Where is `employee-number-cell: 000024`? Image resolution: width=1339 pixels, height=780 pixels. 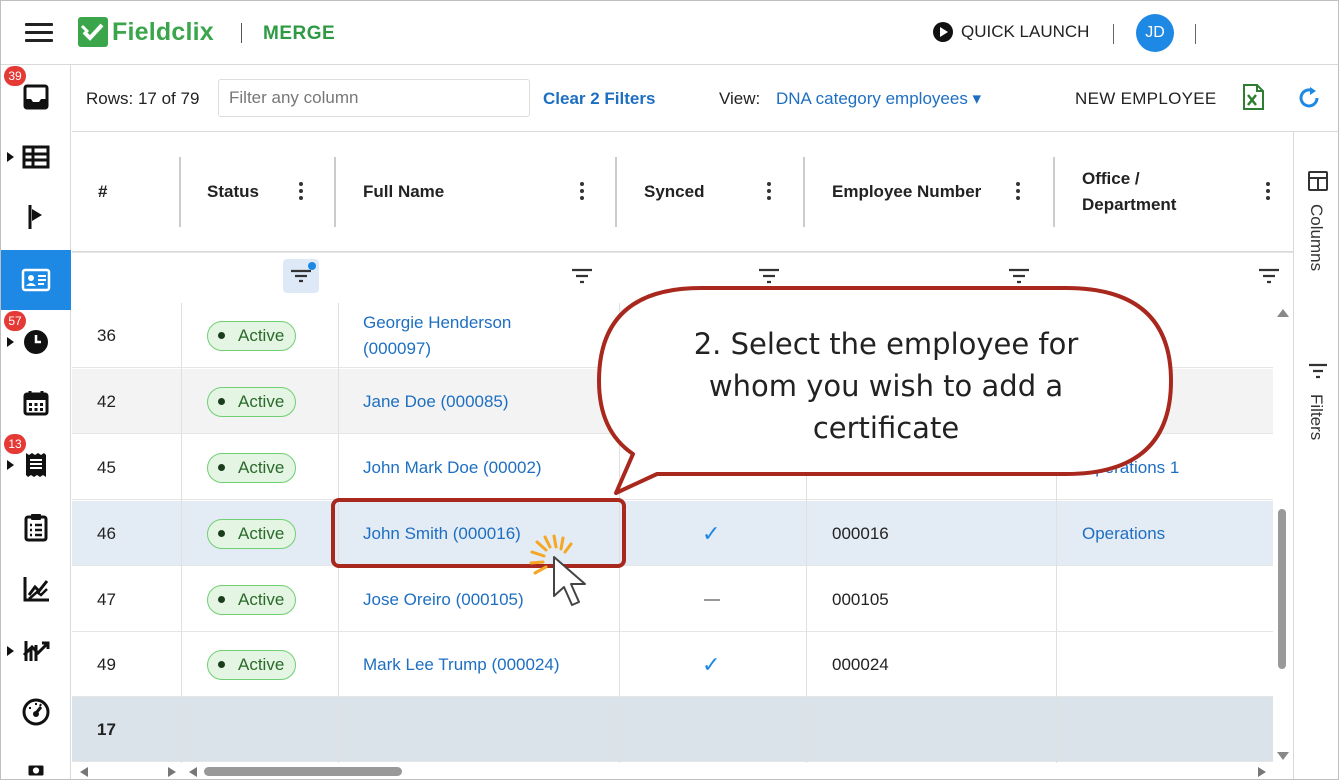 employee-number-cell: 000024 is located at coordinates (860, 664).